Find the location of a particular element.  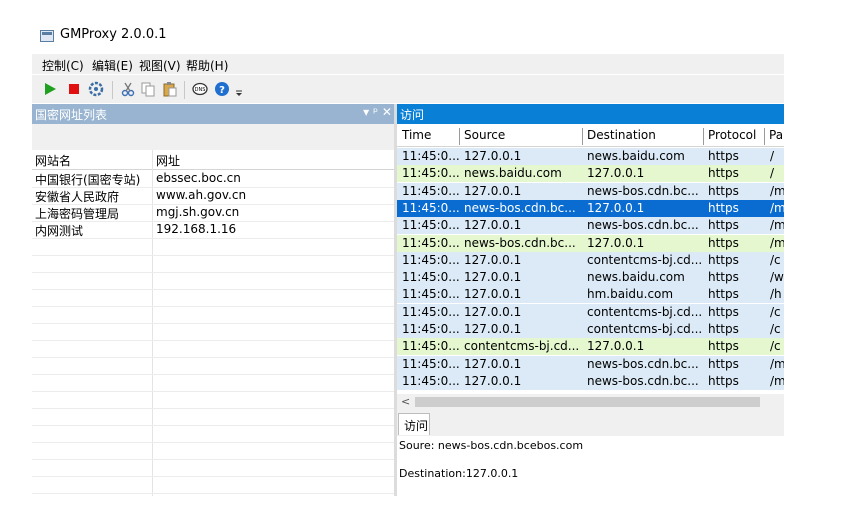

source-cell: news.baidu.com is located at coordinates (513, 173).